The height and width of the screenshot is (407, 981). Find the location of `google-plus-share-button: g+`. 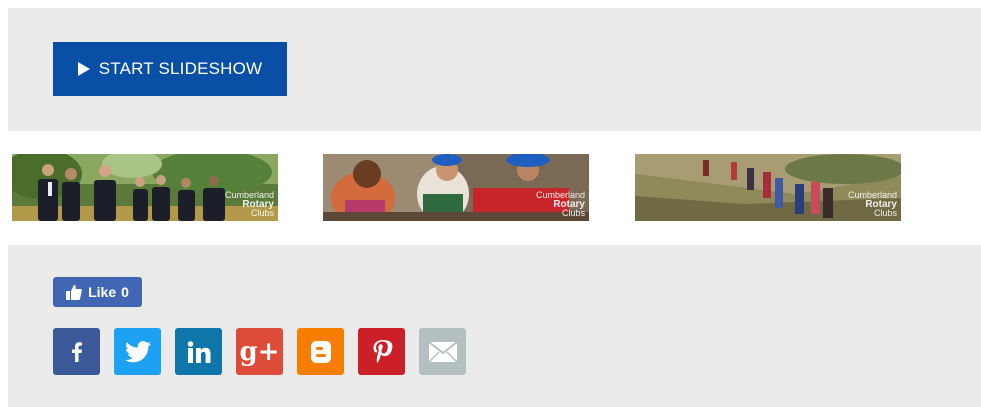

google-plus-share-button: g+ is located at coordinates (259, 351).